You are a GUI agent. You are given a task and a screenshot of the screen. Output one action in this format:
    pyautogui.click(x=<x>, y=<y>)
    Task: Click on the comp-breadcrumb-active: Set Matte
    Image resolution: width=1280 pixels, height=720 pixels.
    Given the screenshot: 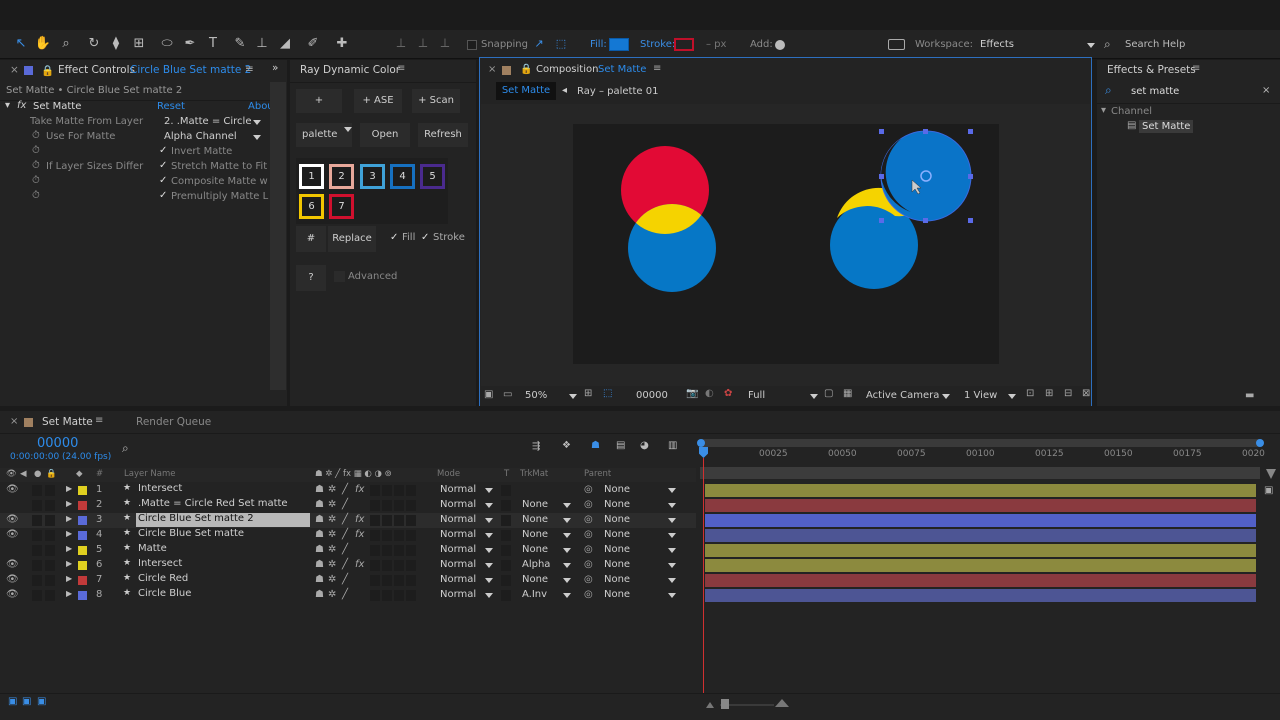 What is the action you would take?
    pyautogui.click(x=526, y=91)
    